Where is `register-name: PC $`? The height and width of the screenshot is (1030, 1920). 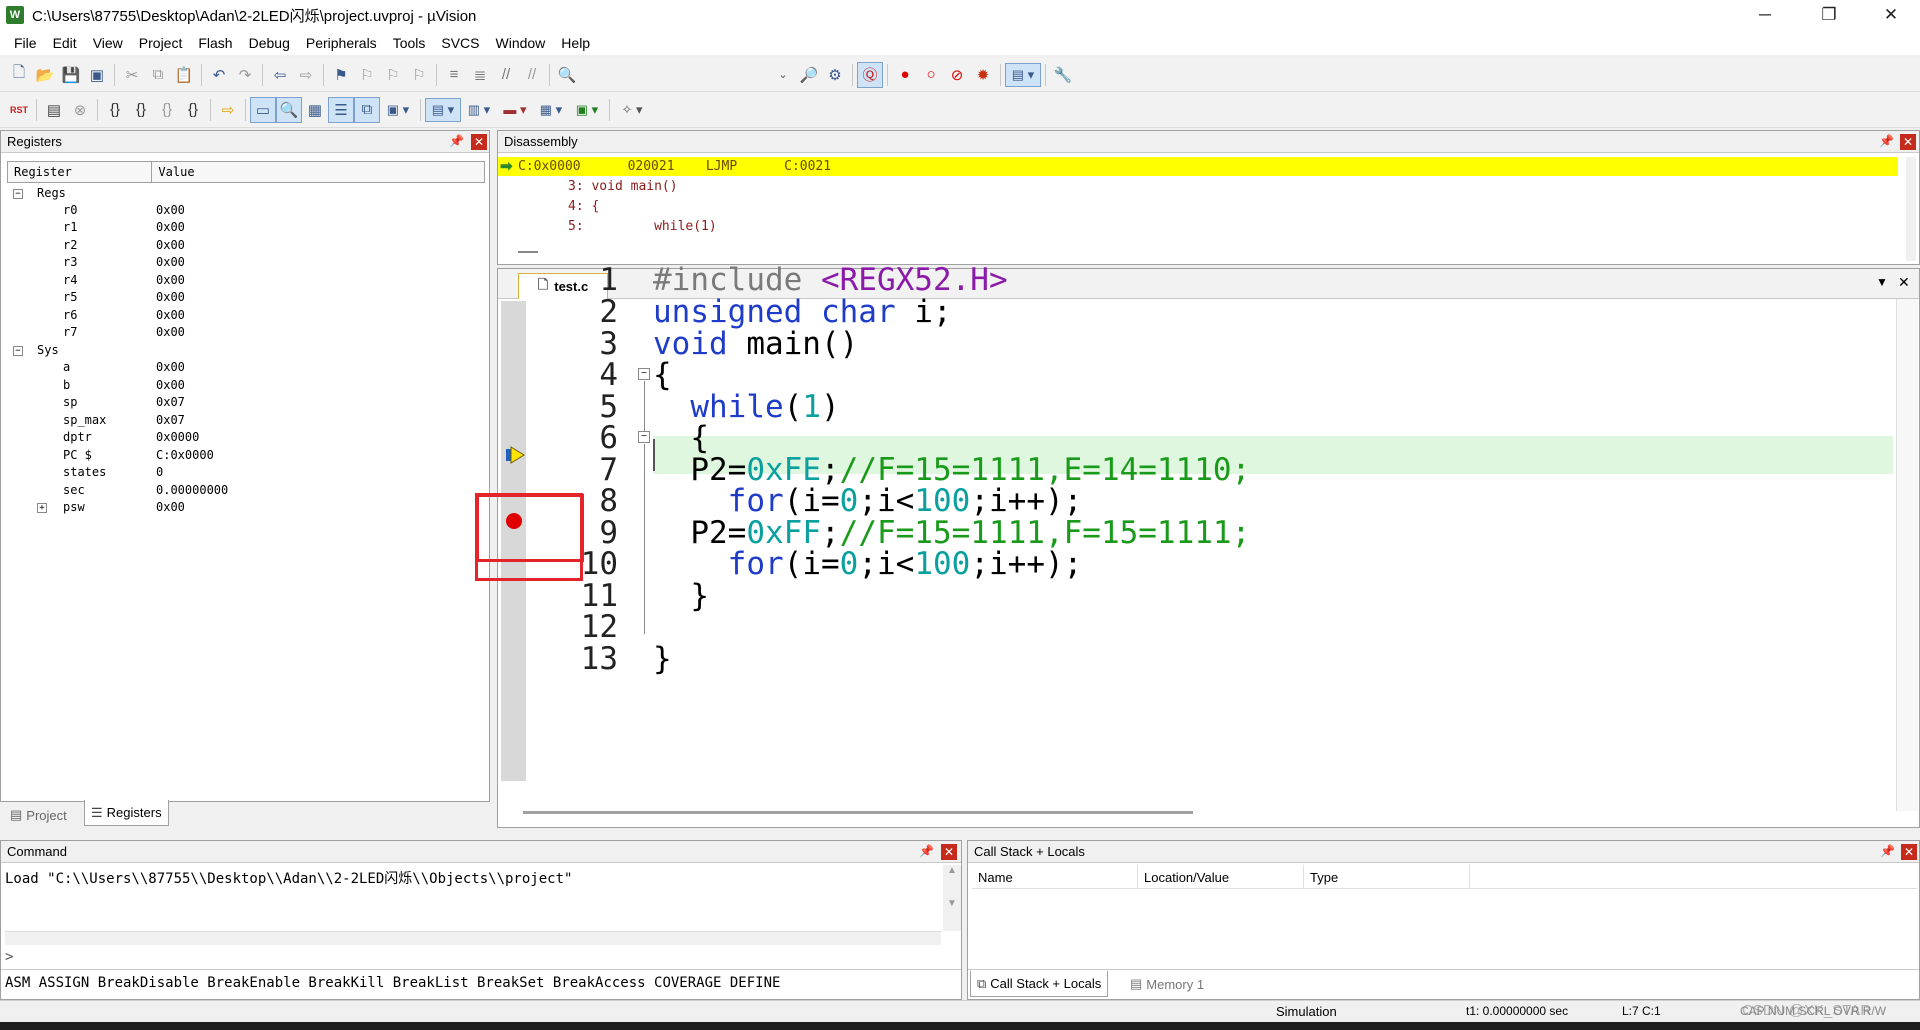 register-name: PC $ is located at coordinates (77, 455).